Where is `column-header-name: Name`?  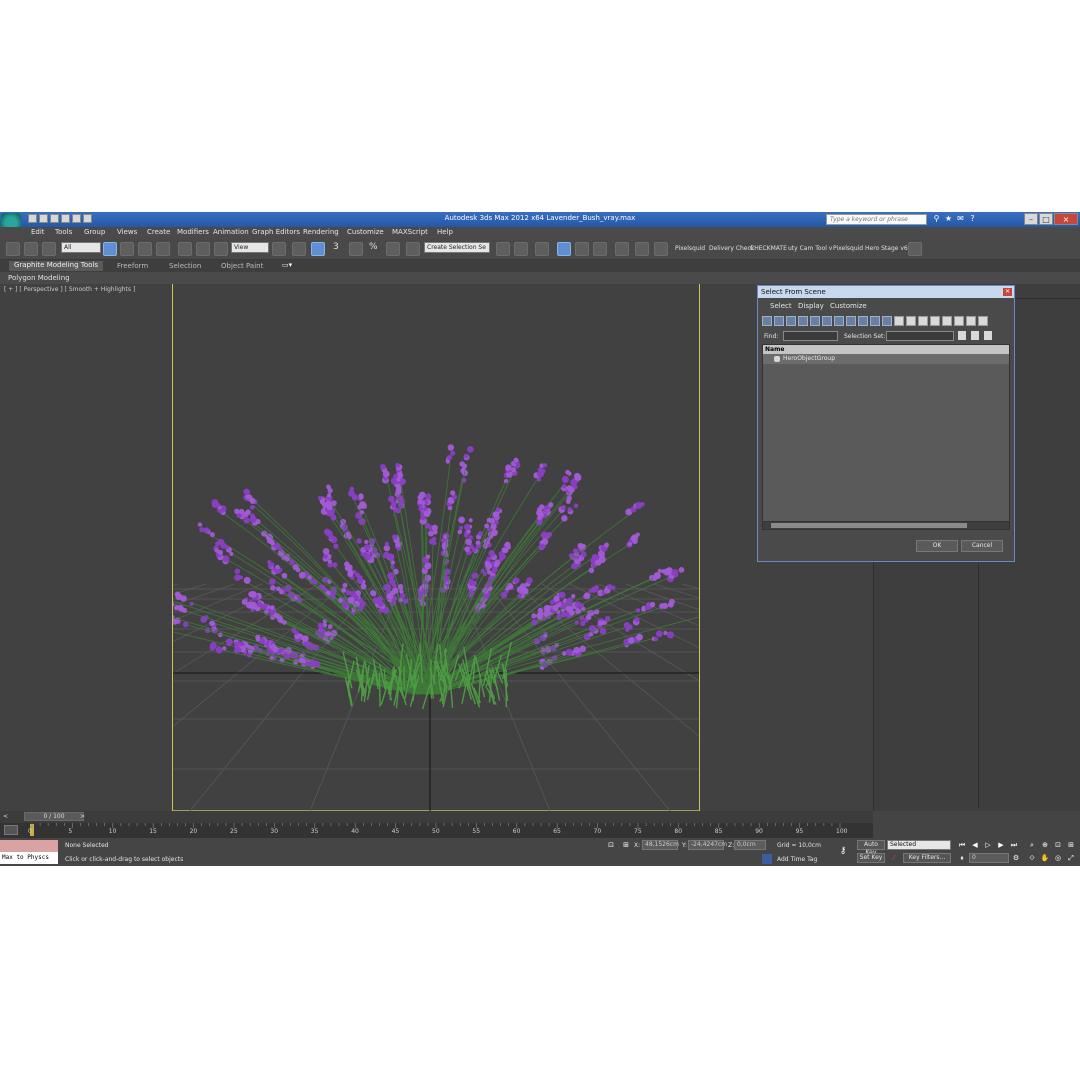 column-header-name: Name is located at coordinates (886, 349).